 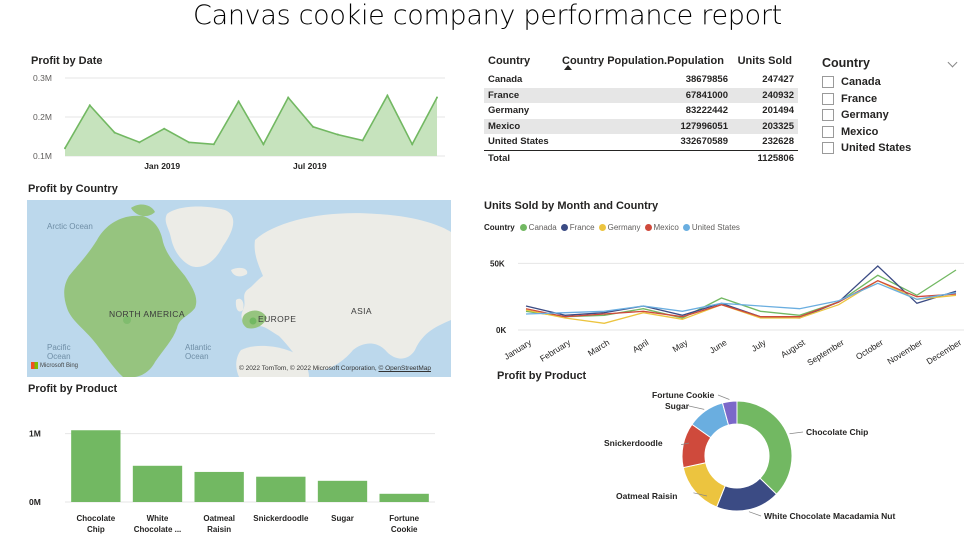 I want to click on legend-item-canada: Canada, so click(x=538, y=227).